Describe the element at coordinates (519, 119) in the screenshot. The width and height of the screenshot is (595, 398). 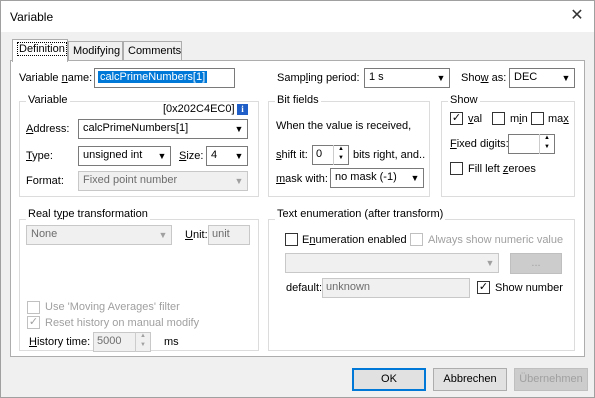
I see `min-label: min` at that location.